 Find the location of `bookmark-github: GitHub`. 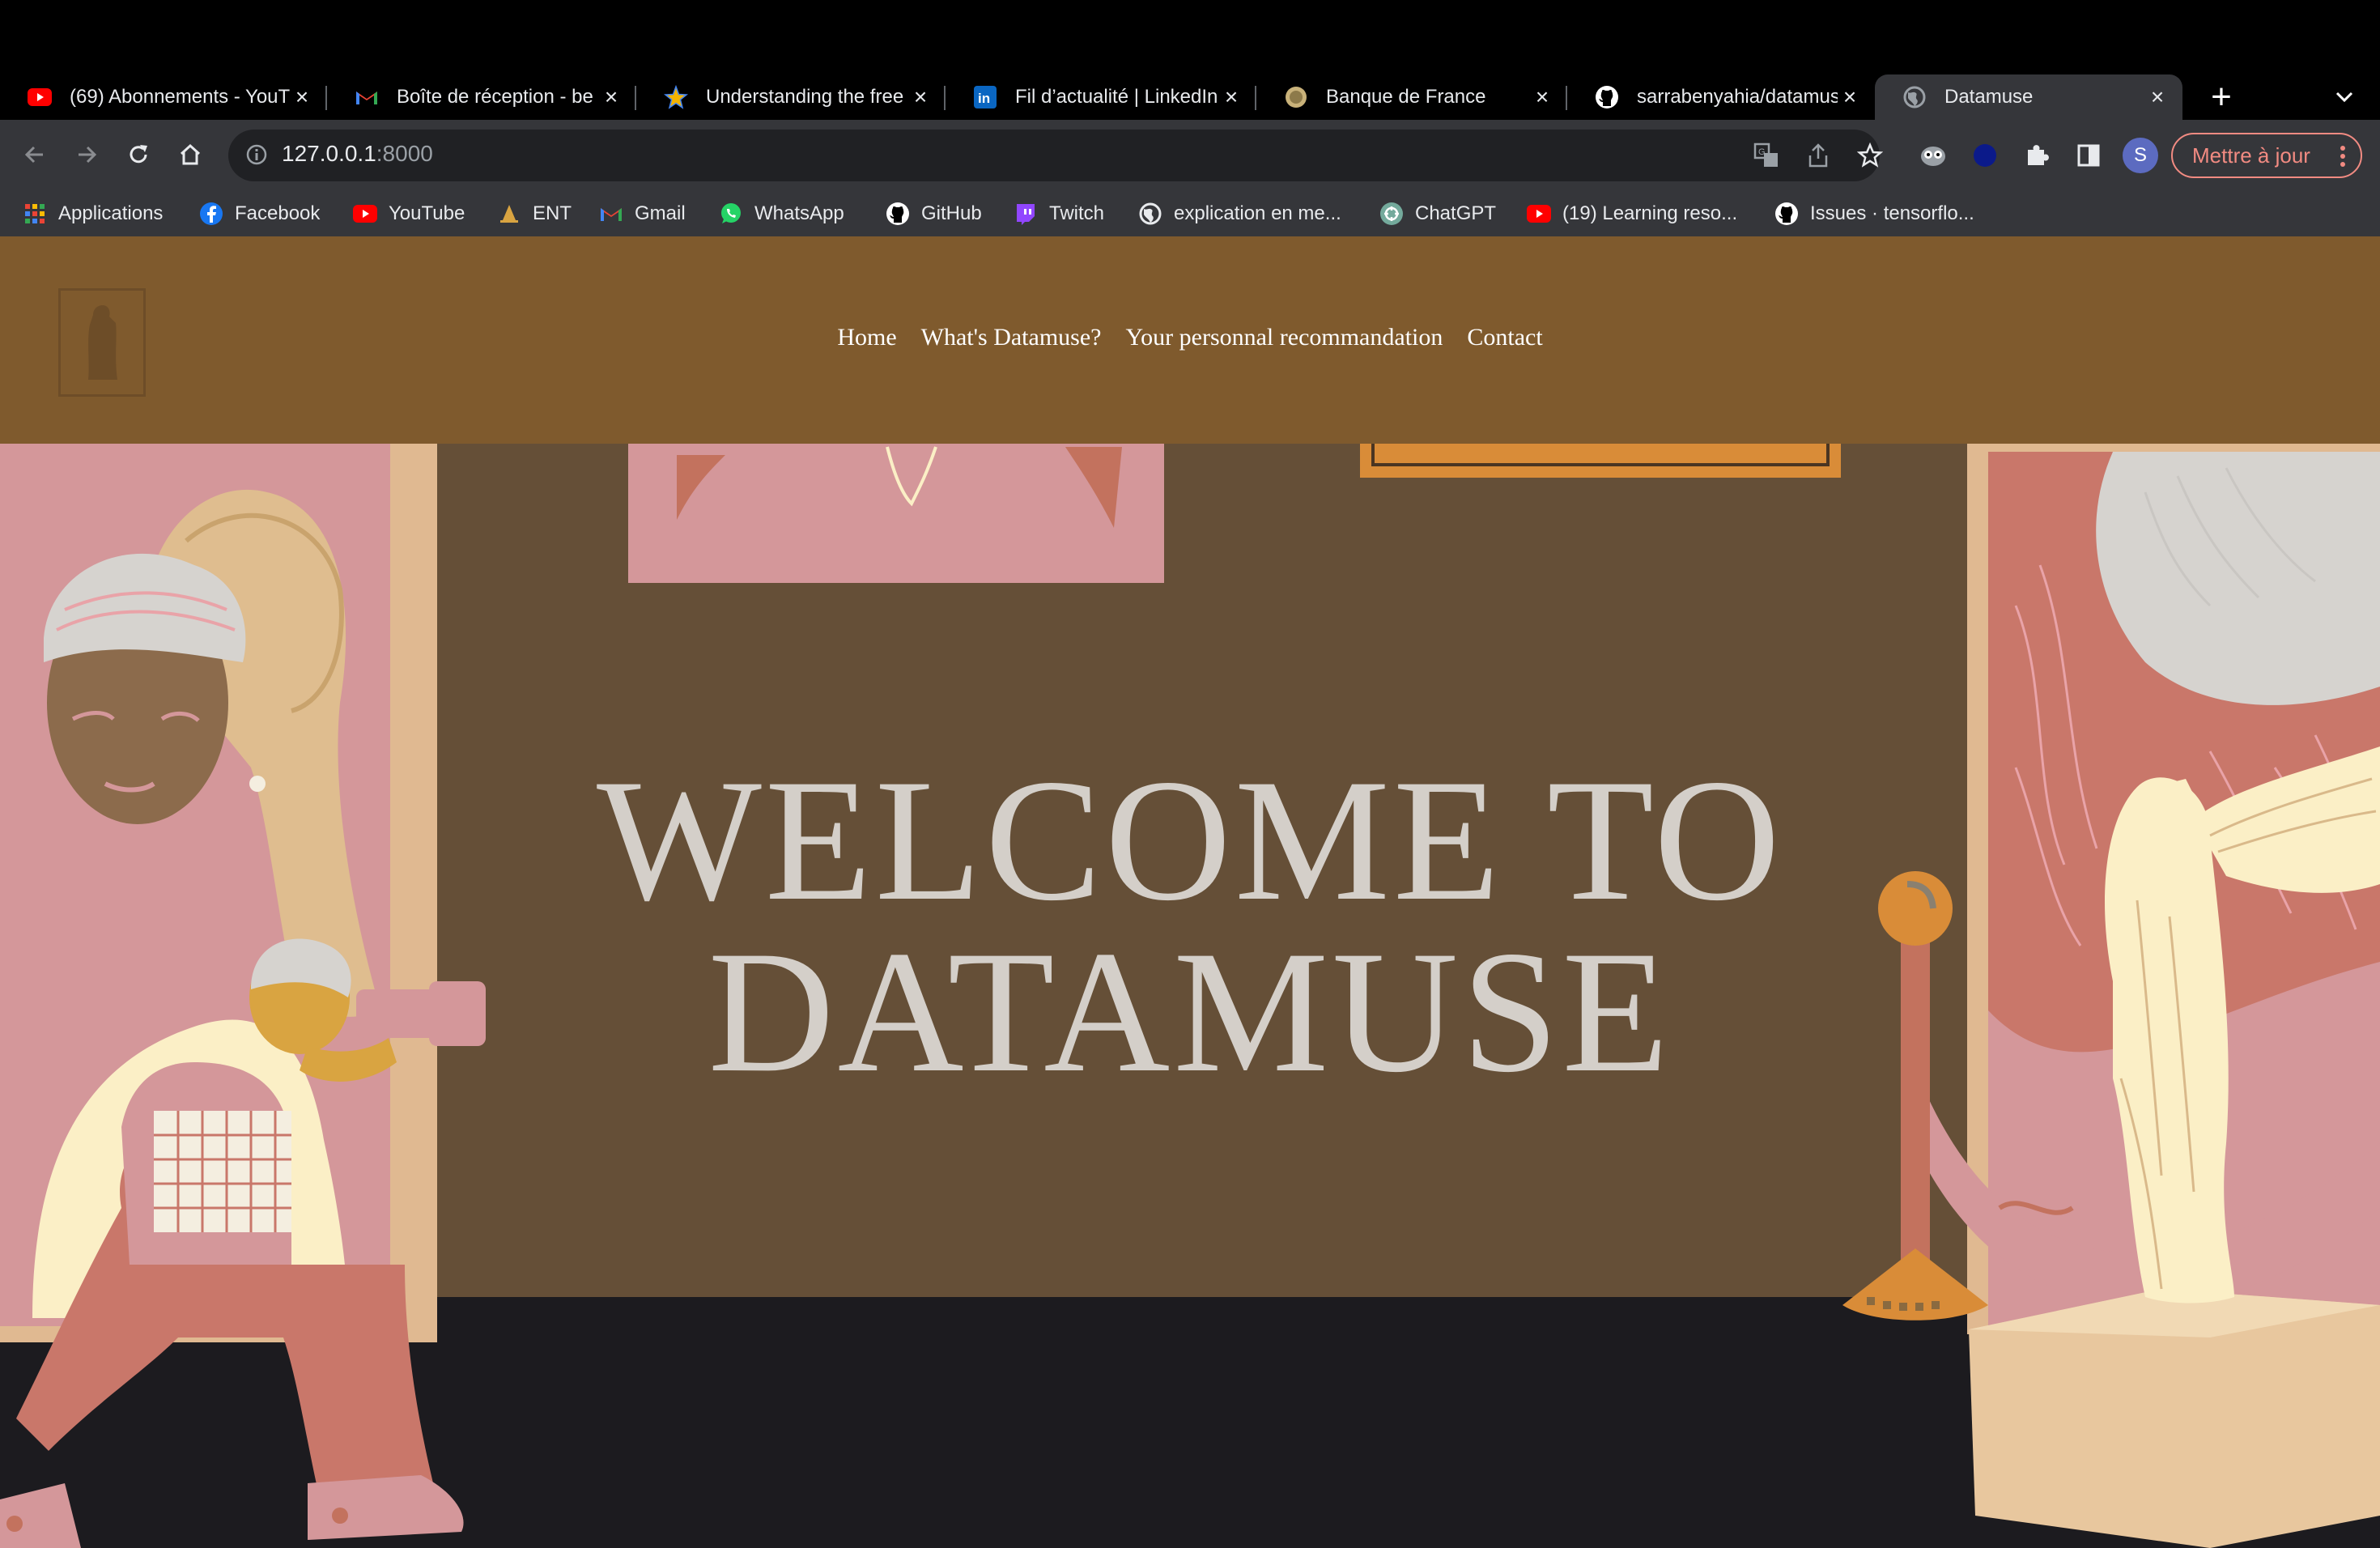

bookmark-github: GitHub is located at coordinates (934, 214).